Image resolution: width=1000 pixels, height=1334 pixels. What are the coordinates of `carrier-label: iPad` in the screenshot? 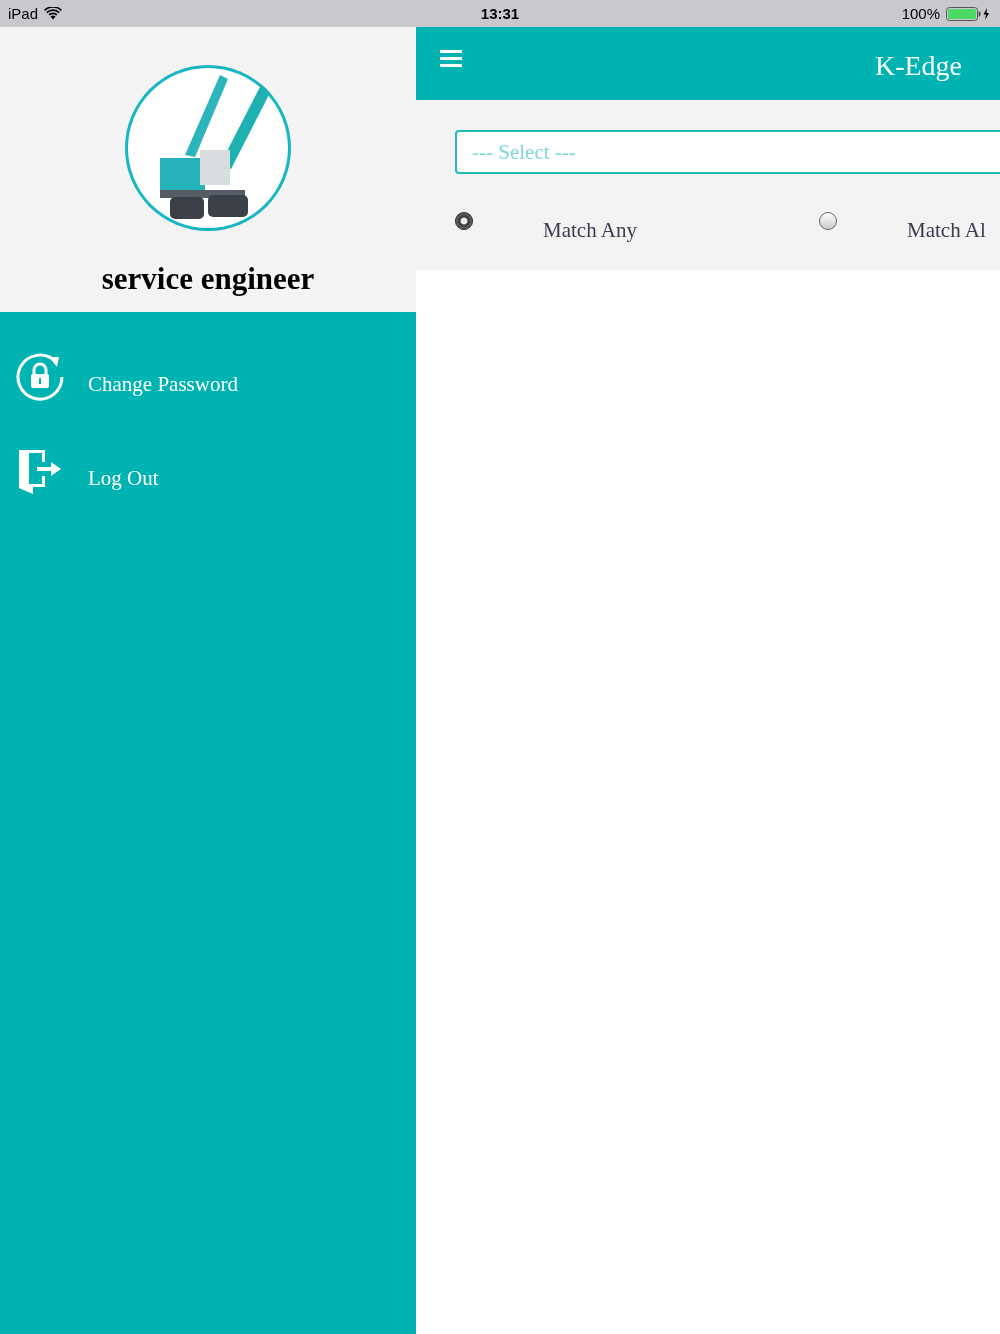 It's located at (23, 13).